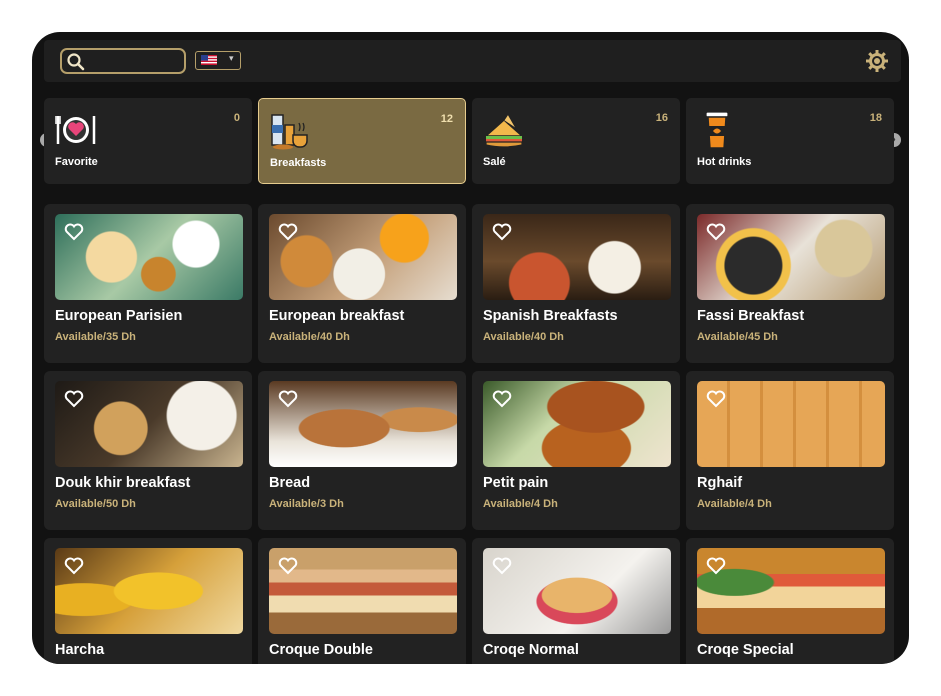  Describe the element at coordinates (516, 483) in the screenshot. I see `product-title: Petit pain` at that location.